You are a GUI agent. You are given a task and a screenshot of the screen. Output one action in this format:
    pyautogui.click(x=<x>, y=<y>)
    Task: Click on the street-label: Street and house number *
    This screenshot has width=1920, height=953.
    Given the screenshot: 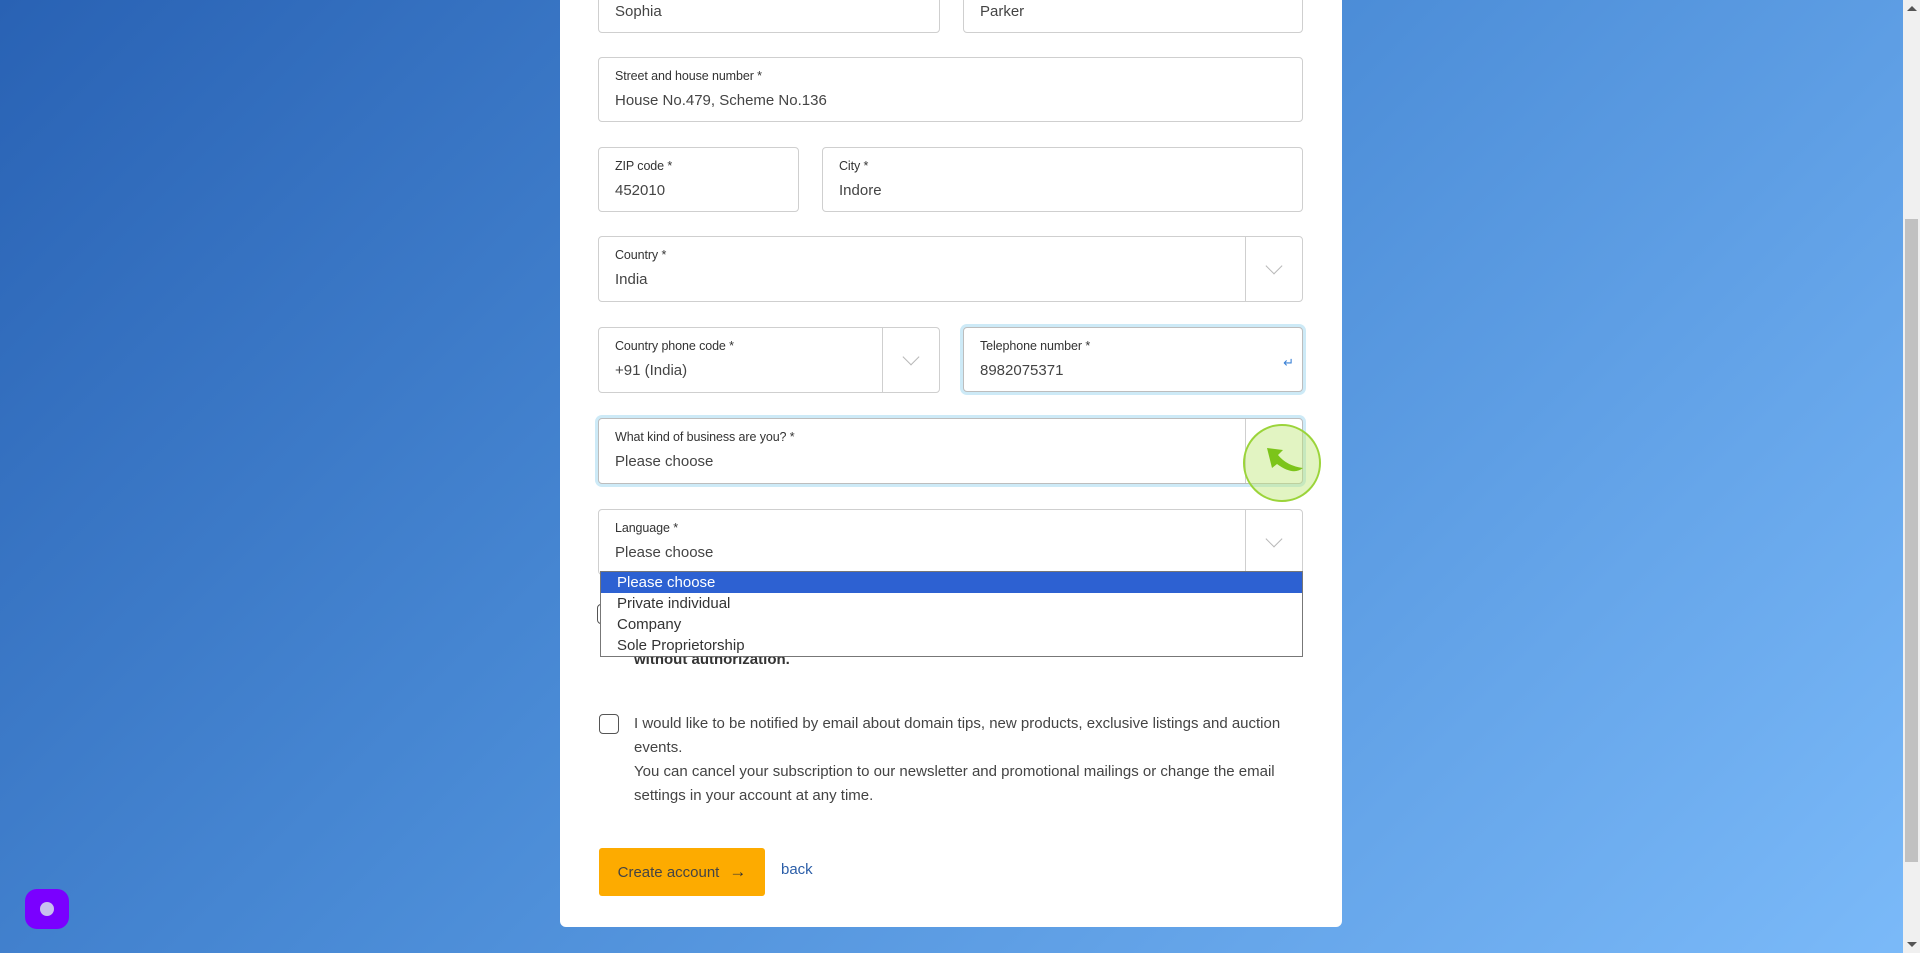 What is the action you would take?
    pyautogui.click(x=688, y=76)
    